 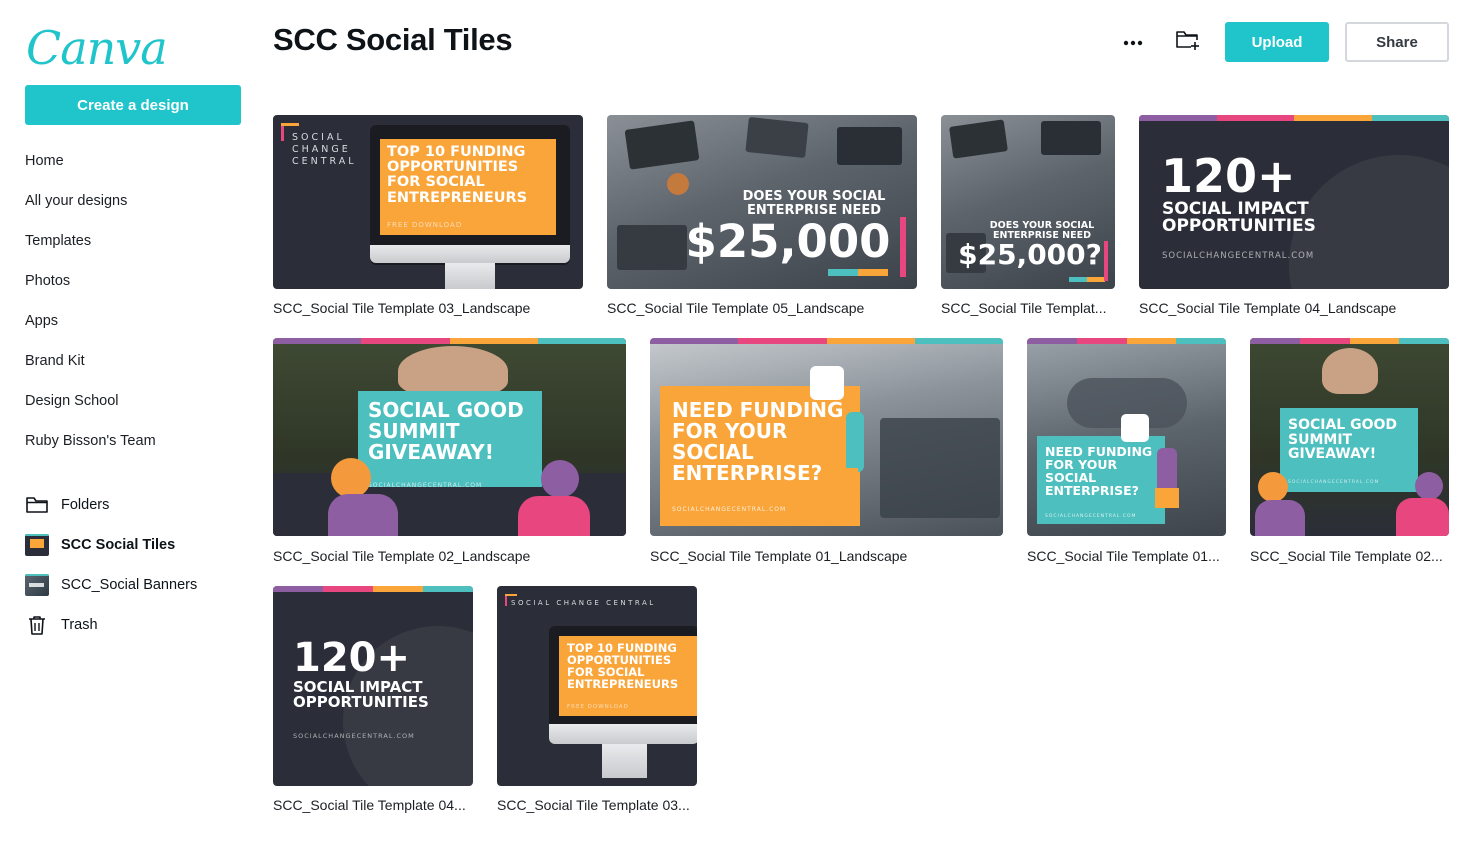 What do you see at coordinates (1397, 42) in the screenshot?
I see `share-button: Share` at bounding box center [1397, 42].